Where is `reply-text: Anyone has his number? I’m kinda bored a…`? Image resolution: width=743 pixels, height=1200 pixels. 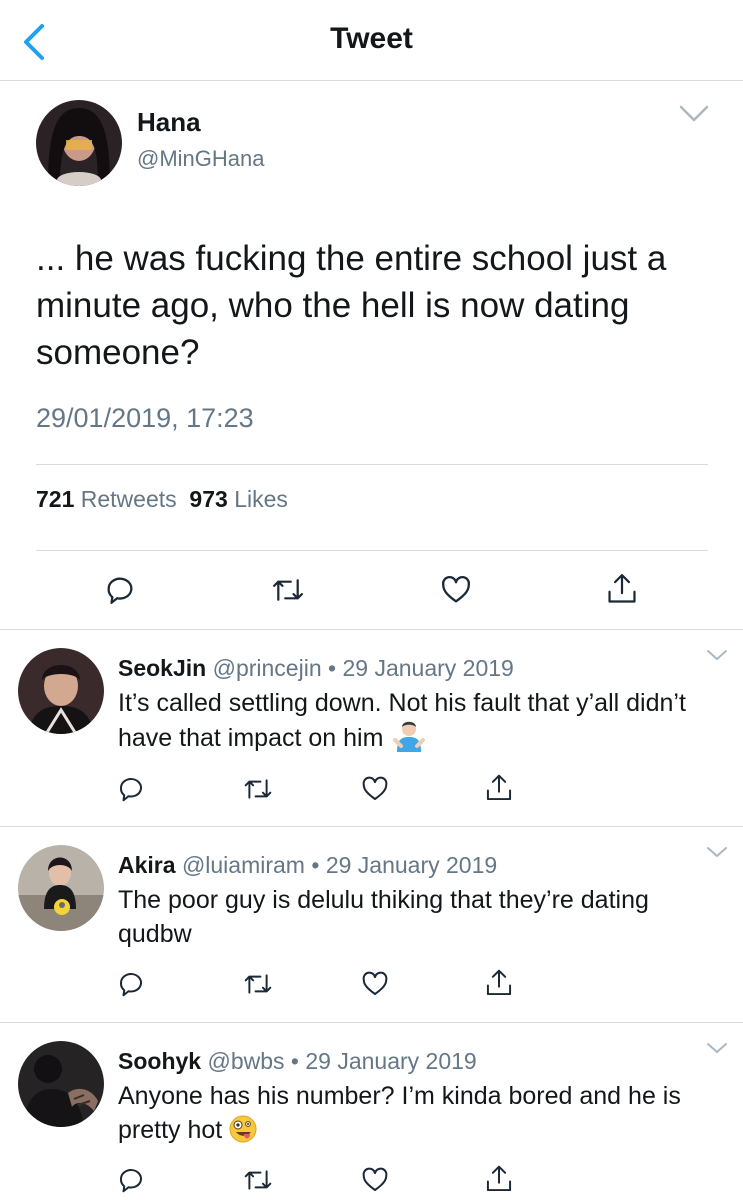
reply-text: Anyone has his number? I’m kinda bored a… is located at coordinates (399, 1113).